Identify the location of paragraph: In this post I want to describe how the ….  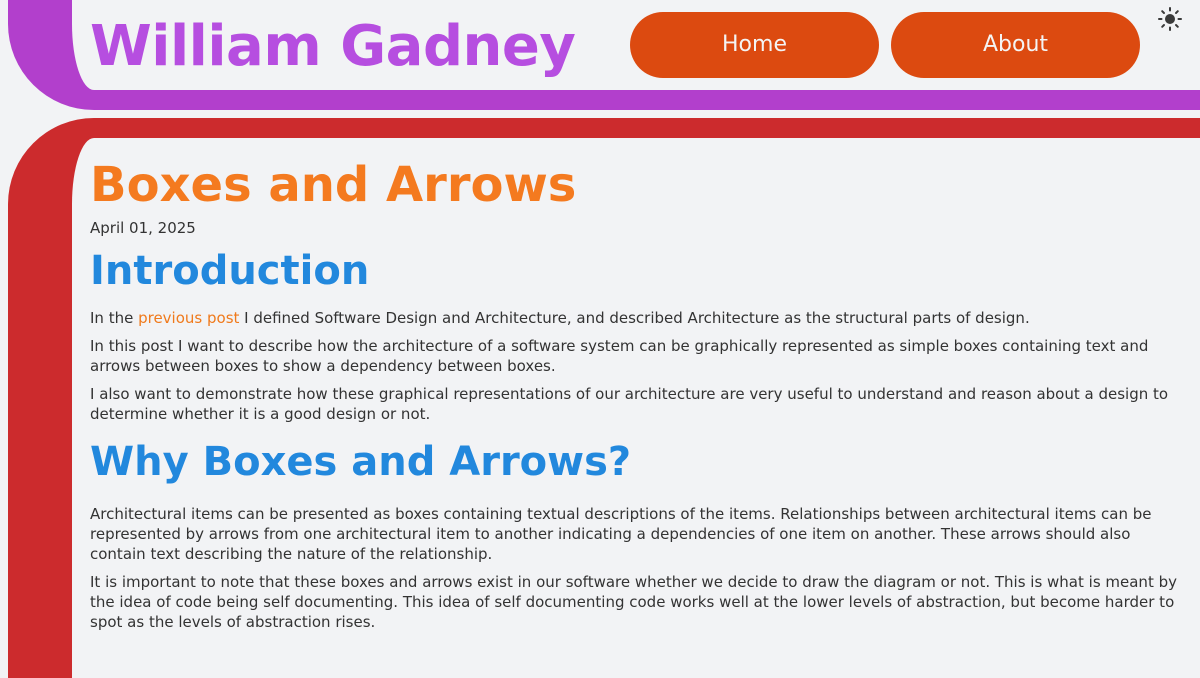
(619, 356).